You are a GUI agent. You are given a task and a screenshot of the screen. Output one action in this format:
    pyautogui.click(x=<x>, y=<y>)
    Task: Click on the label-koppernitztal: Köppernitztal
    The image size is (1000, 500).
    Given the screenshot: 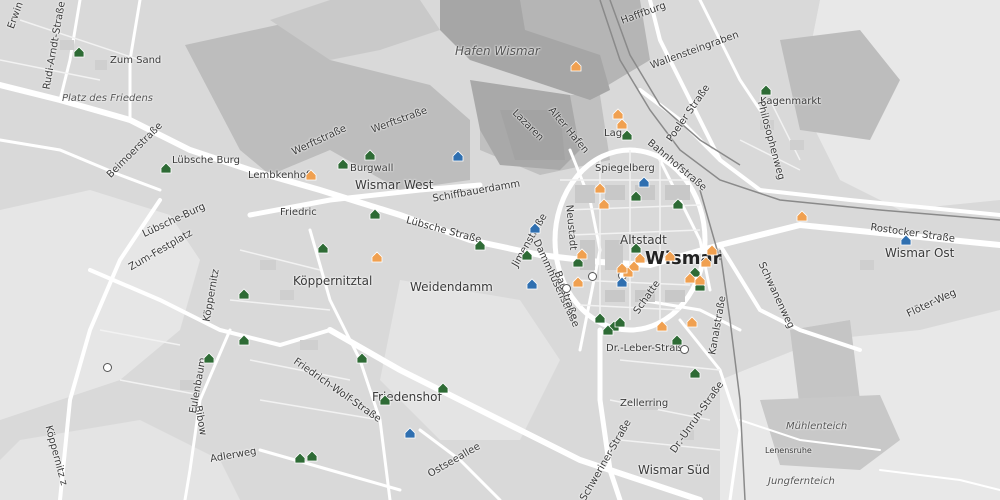 What is the action you would take?
    pyautogui.click(x=333, y=281)
    